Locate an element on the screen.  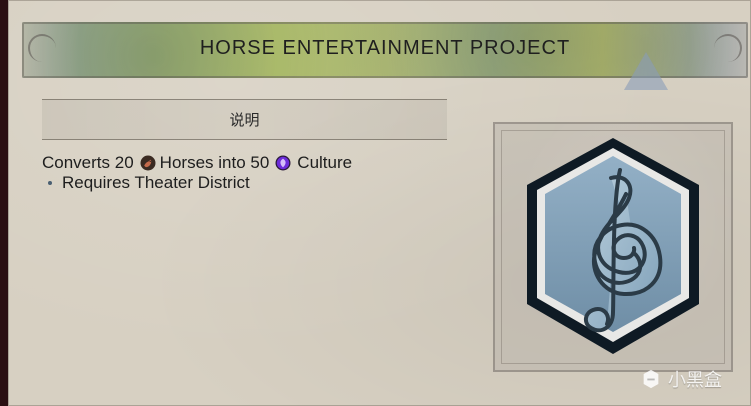
section-header: 说明 is located at coordinates (244, 119).